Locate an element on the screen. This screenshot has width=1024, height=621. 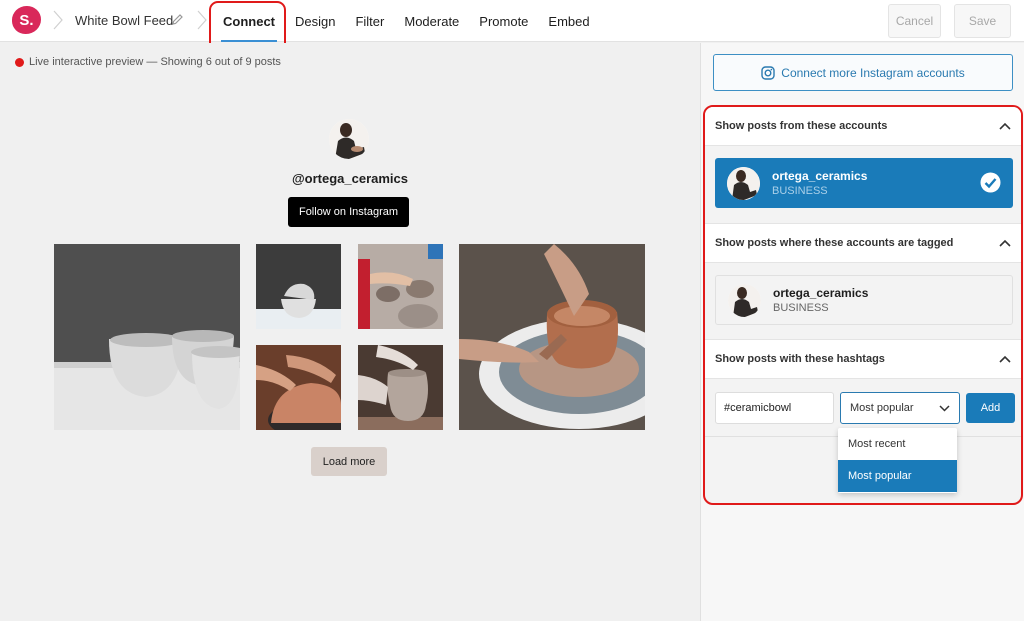
cancel-button: Cancel is located at coordinates (914, 21).